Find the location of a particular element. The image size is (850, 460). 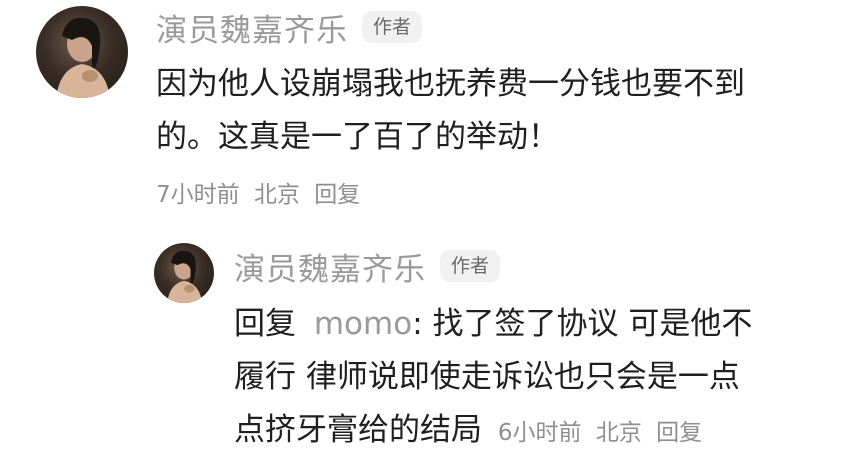

reply-text-part: : 找了签了协议 可是他不 is located at coordinates (582, 324).